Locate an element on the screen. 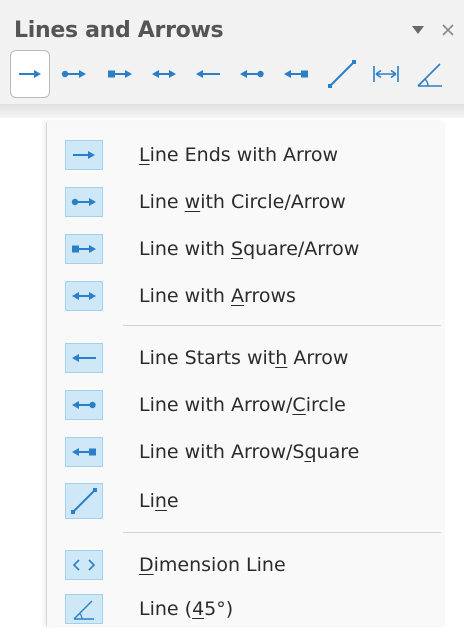 This screenshot has height=632, width=464. toolbar-button-line-with-arrows is located at coordinates (164, 74).